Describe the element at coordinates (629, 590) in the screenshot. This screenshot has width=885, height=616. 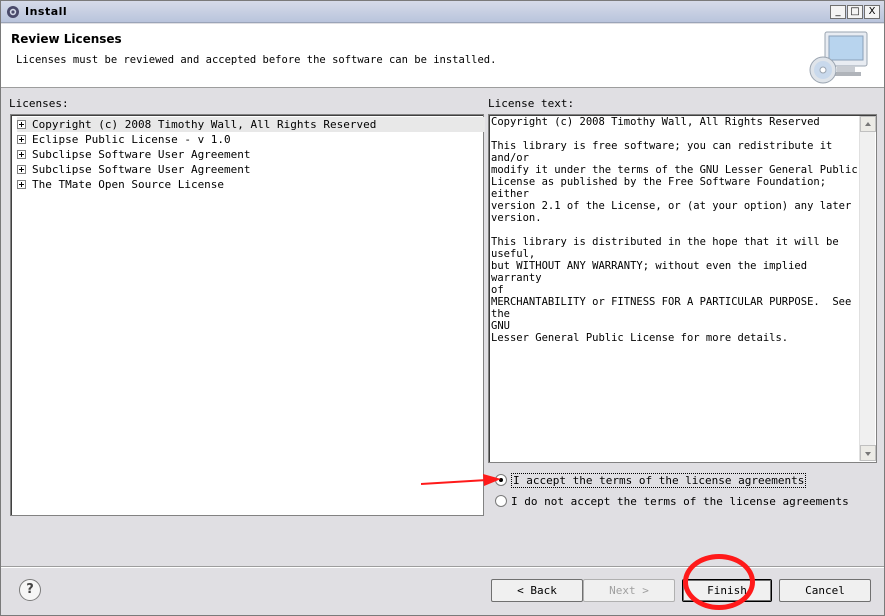
I see `next-button: Next >` at that location.